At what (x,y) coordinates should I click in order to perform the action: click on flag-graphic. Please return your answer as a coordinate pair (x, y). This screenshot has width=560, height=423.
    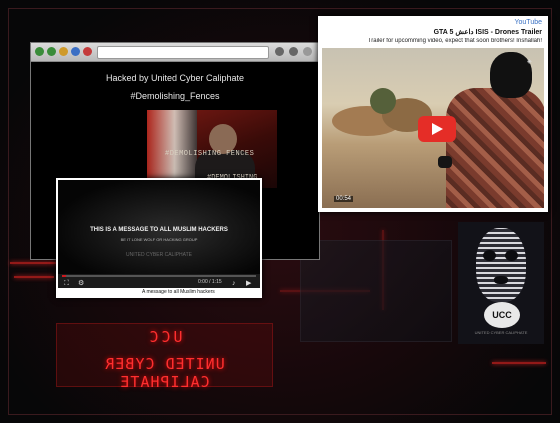
    Looking at the image, I should click on (172, 149).